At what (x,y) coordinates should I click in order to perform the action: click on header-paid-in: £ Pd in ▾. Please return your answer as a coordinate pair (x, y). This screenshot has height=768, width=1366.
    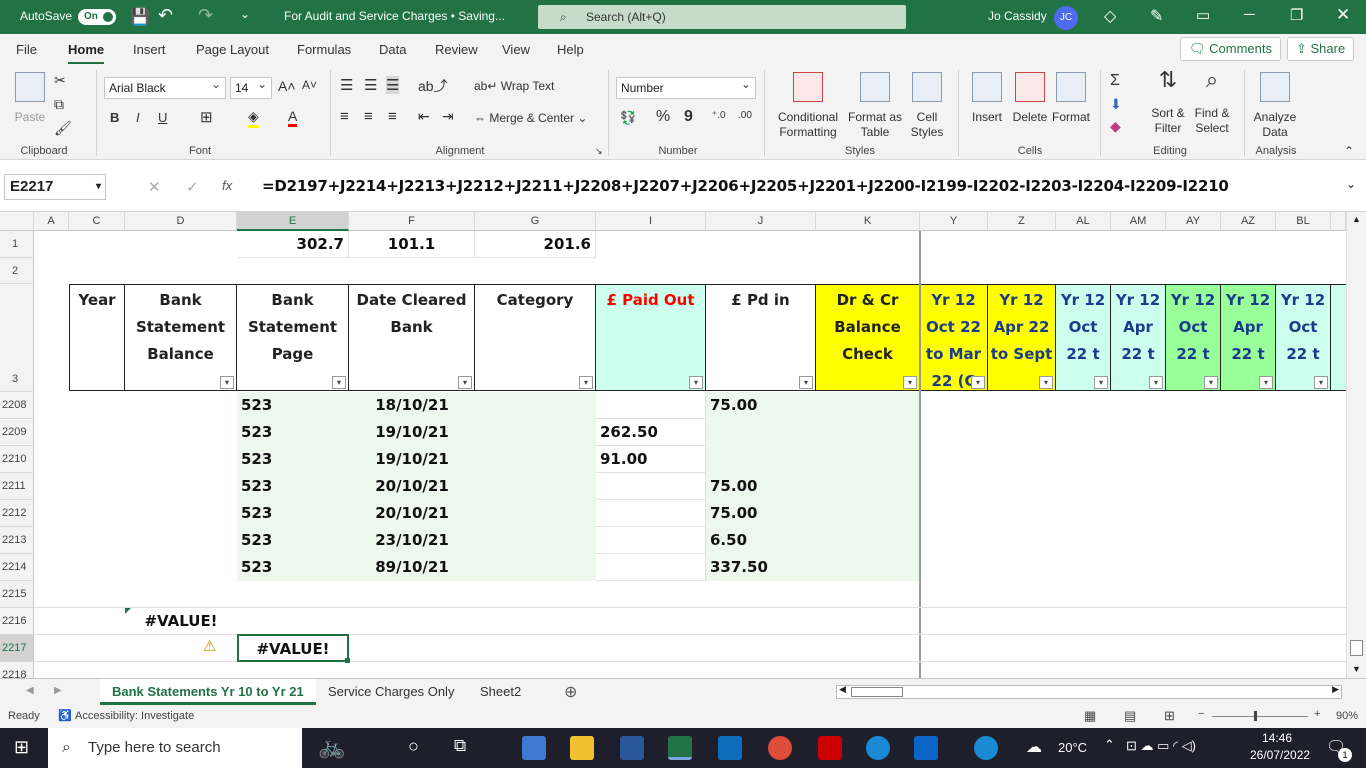
    Looking at the image, I should click on (761, 337).